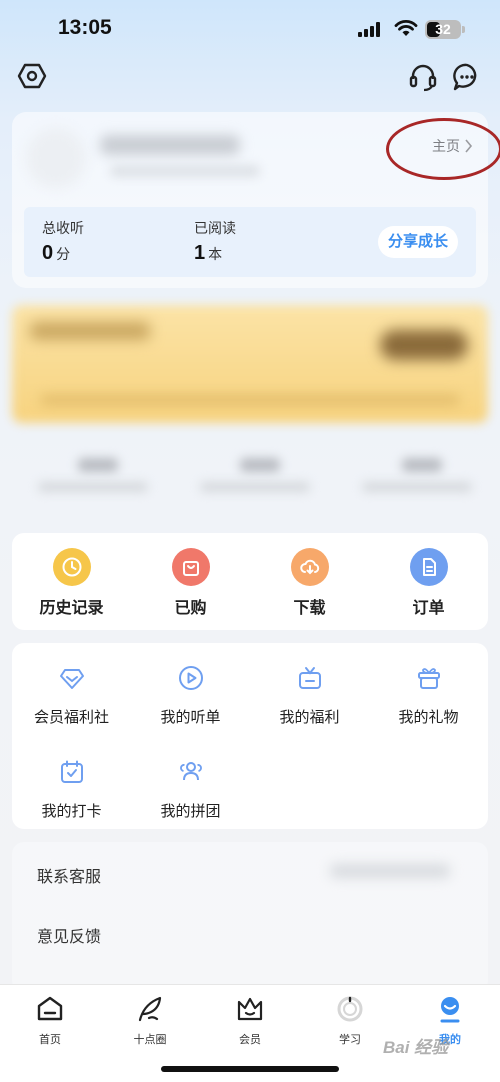 The height and width of the screenshot is (1082, 500). Describe the element at coordinates (190, 771) in the screenshot. I see `group-icon` at that location.